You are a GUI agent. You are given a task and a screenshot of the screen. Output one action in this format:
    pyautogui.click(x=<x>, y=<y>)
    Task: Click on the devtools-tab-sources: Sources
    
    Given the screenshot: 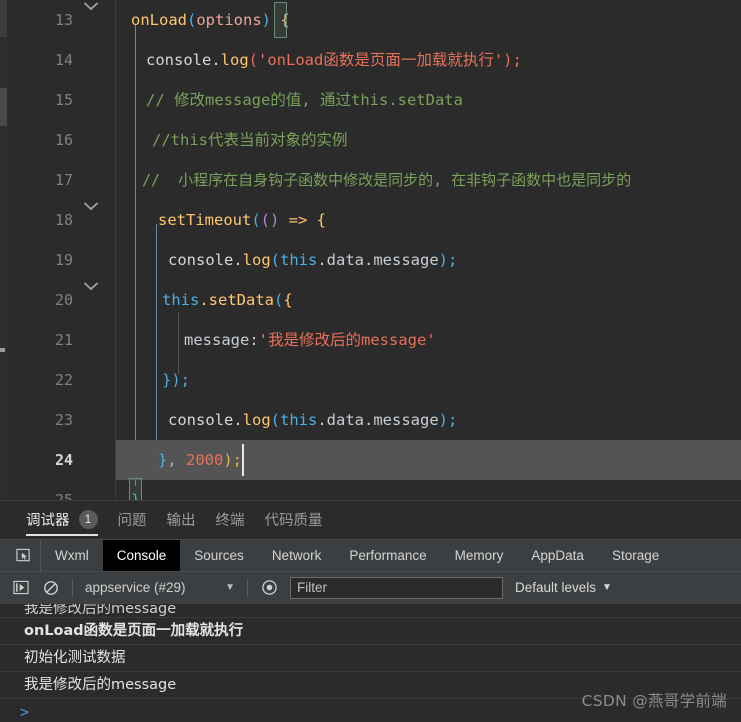 What is the action you would take?
    pyautogui.click(x=219, y=555)
    